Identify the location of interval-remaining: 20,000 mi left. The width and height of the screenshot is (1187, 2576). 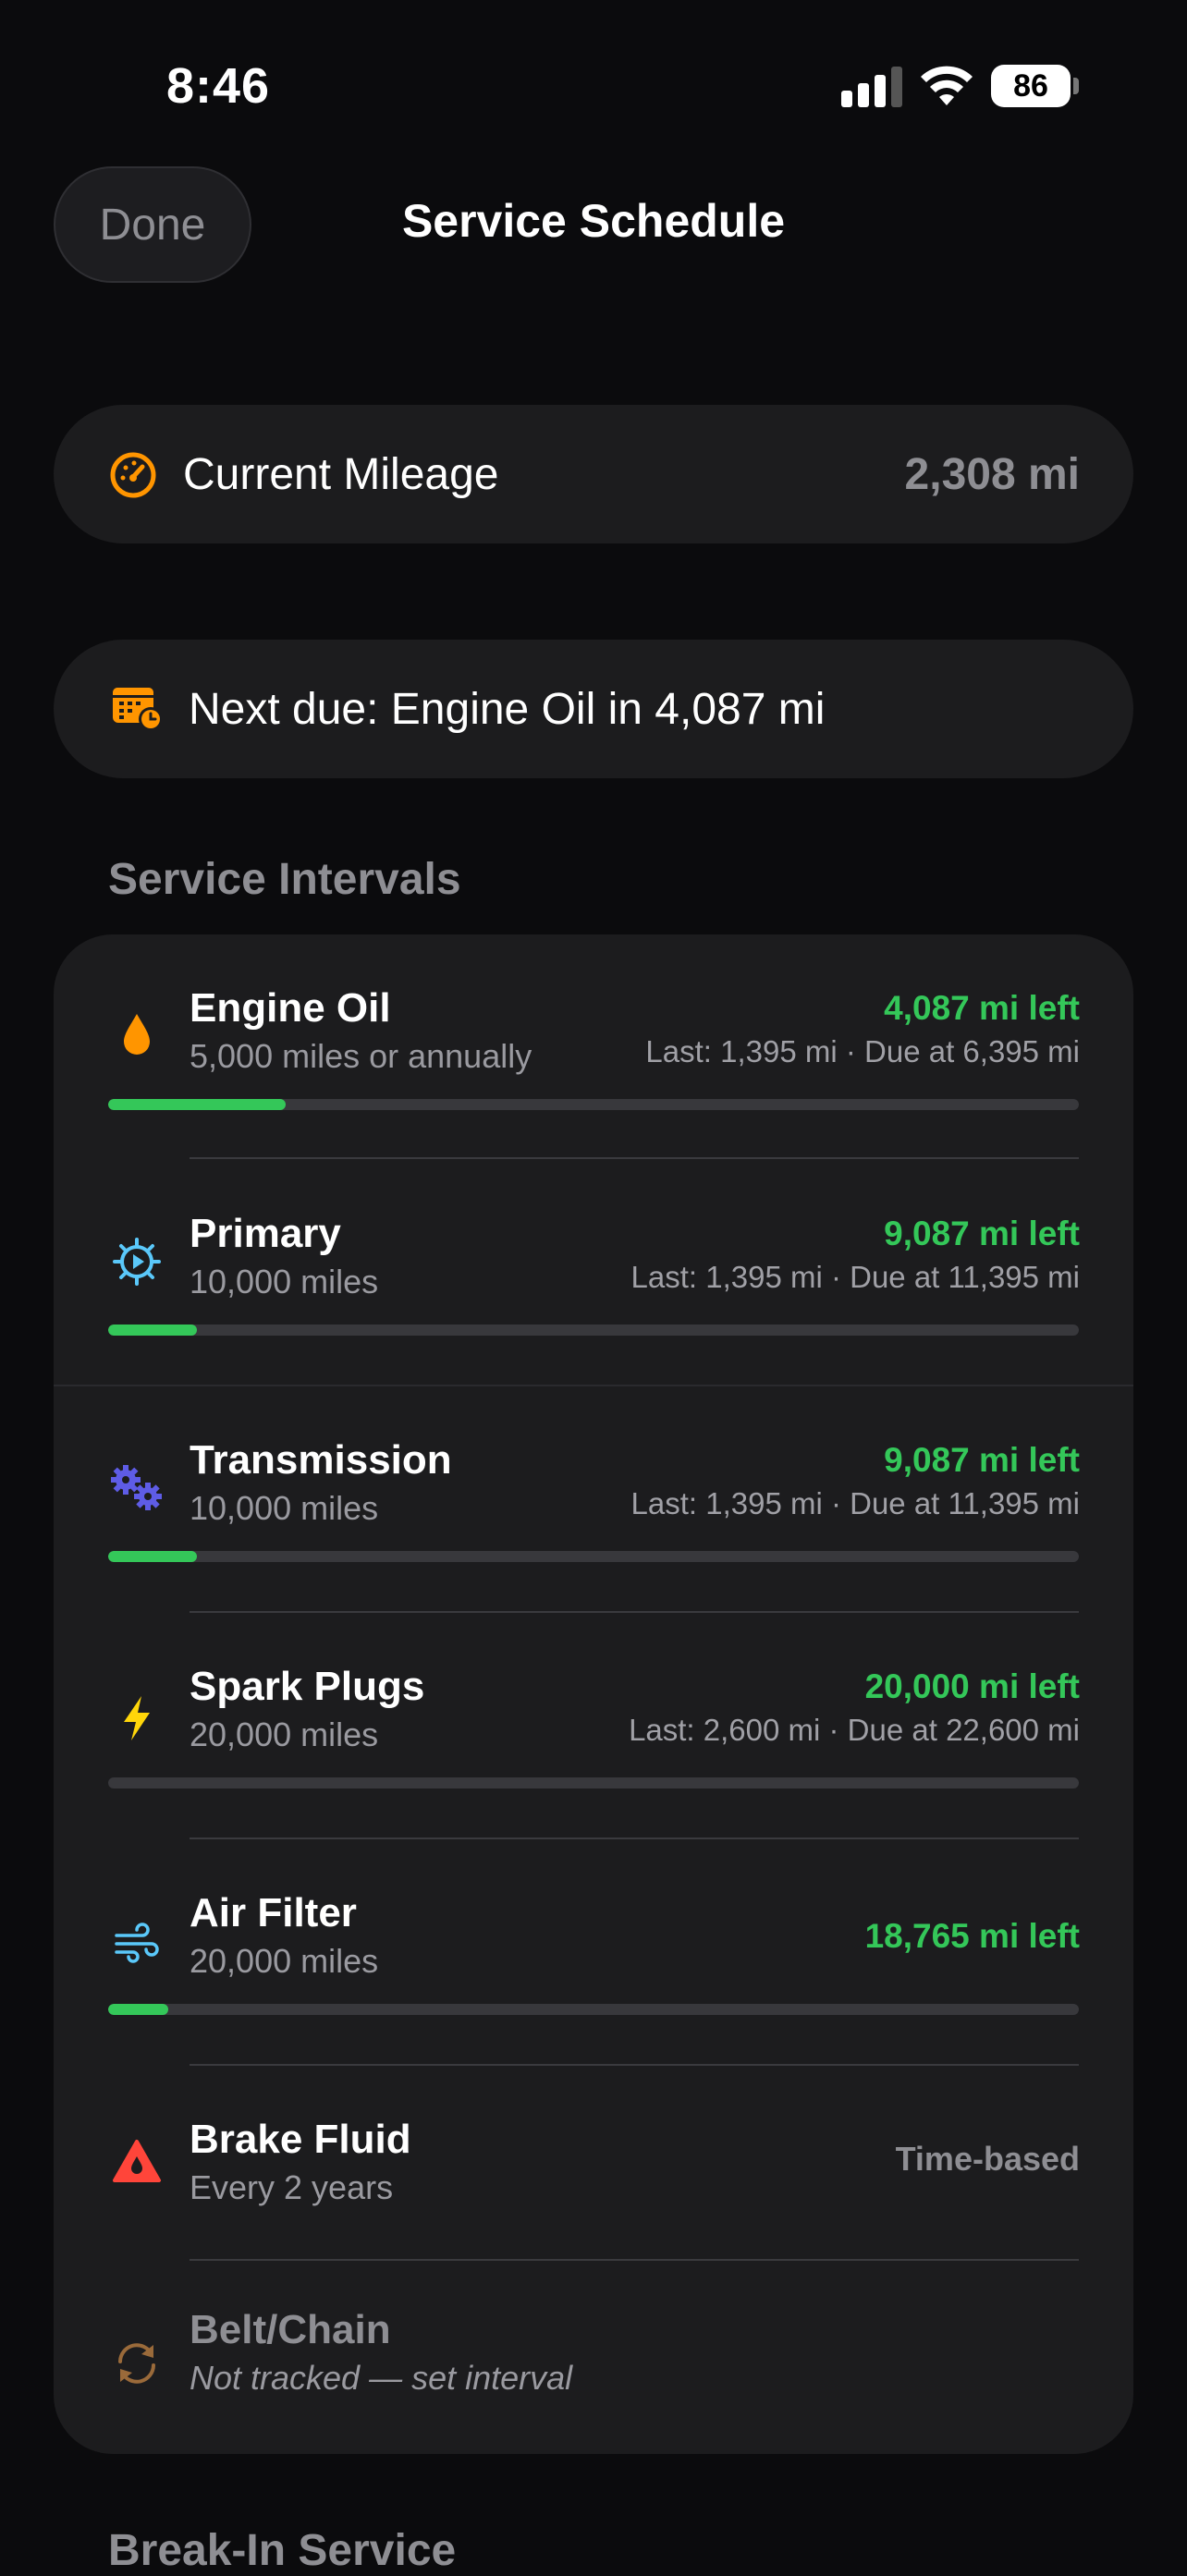
(972, 1686).